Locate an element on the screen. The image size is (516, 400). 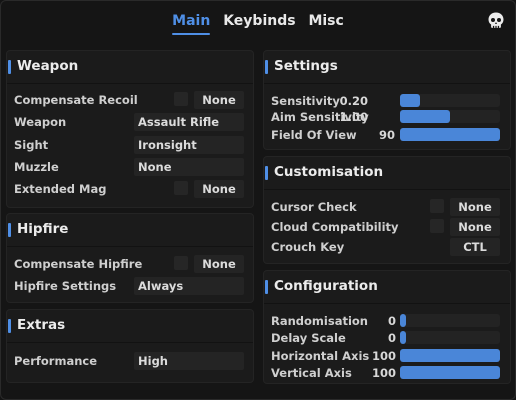
delay-scale-label: Delay Scale is located at coordinates (308, 338).